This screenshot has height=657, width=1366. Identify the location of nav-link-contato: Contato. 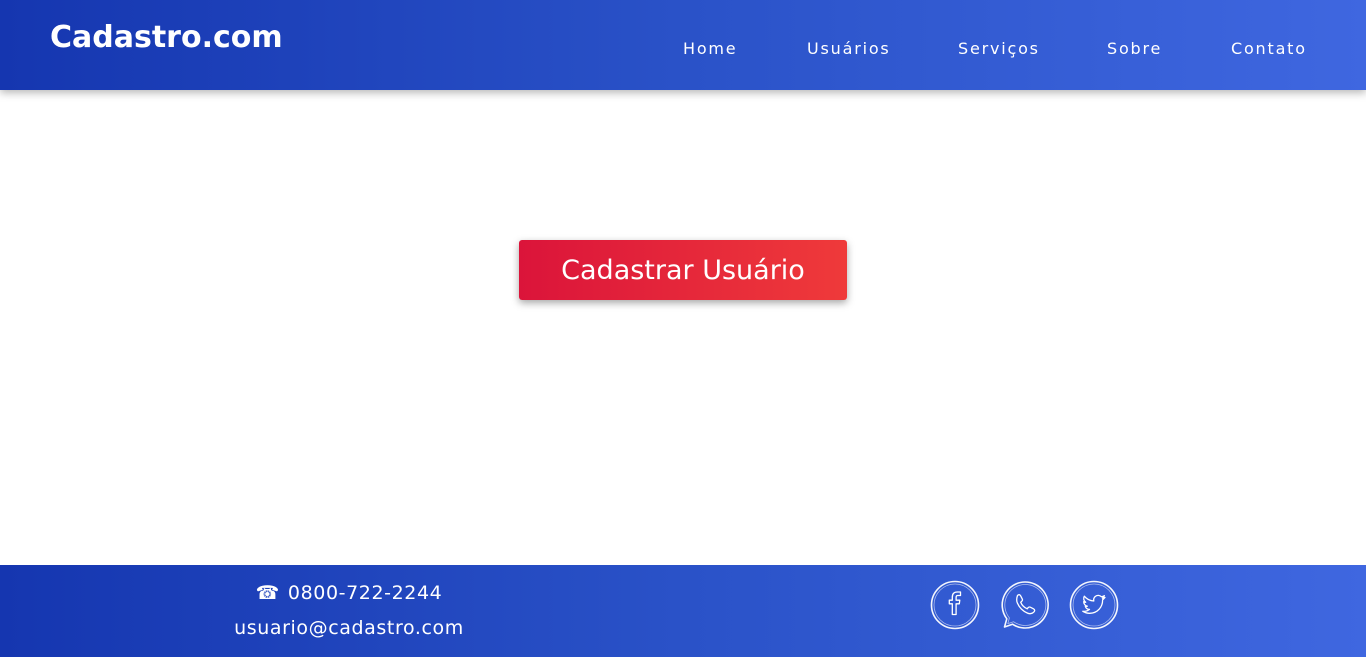
(1269, 48).